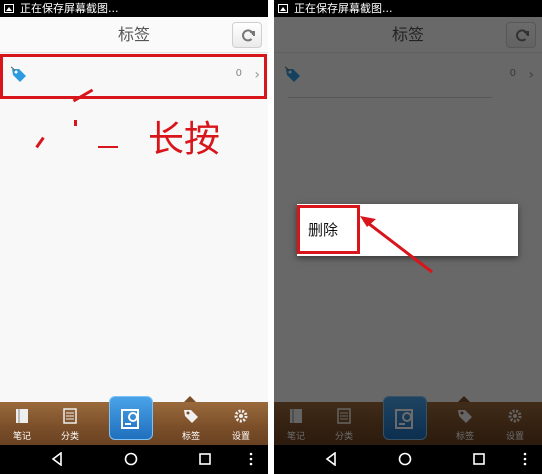 This screenshot has width=542, height=474. What do you see at coordinates (191, 416) in the screenshot?
I see `tag-icon` at bounding box center [191, 416].